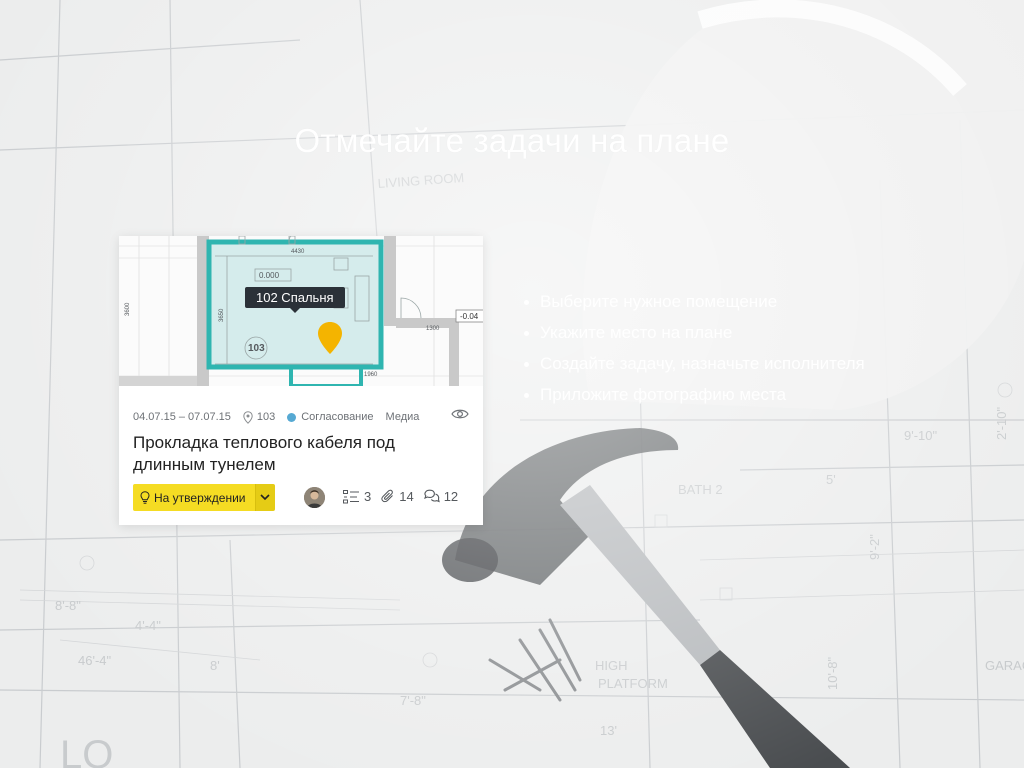 The image size is (1024, 768). What do you see at coordinates (248, 417) in the screenshot?
I see `location-pin-icon` at bounding box center [248, 417].